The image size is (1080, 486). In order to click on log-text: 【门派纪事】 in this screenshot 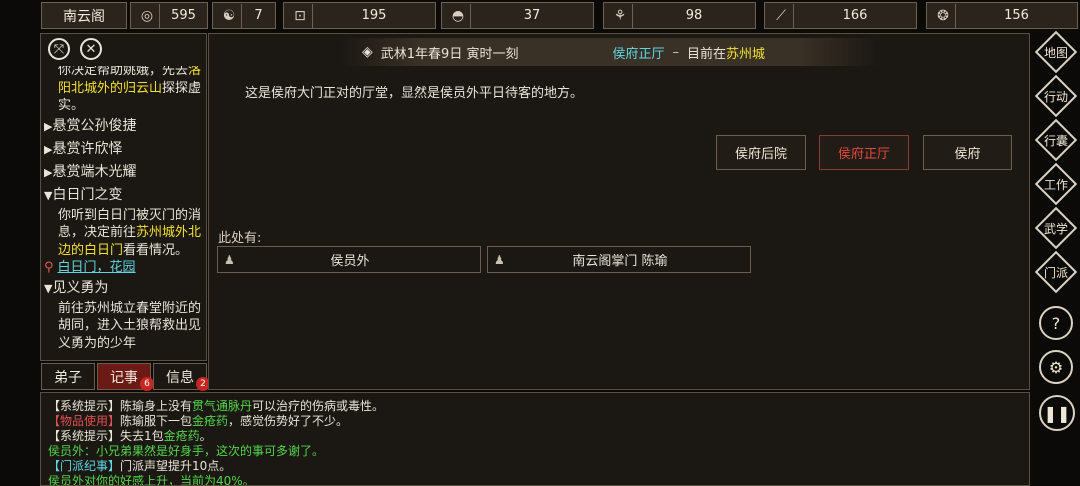, I will do `click(84, 466)`.